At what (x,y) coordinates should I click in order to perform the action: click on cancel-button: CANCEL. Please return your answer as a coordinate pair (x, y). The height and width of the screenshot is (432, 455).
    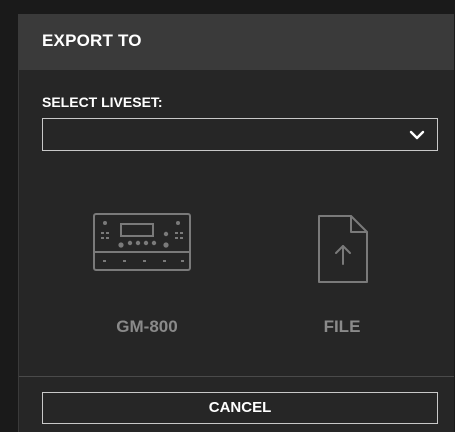
    Looking at the image, I should click on (240, 408).